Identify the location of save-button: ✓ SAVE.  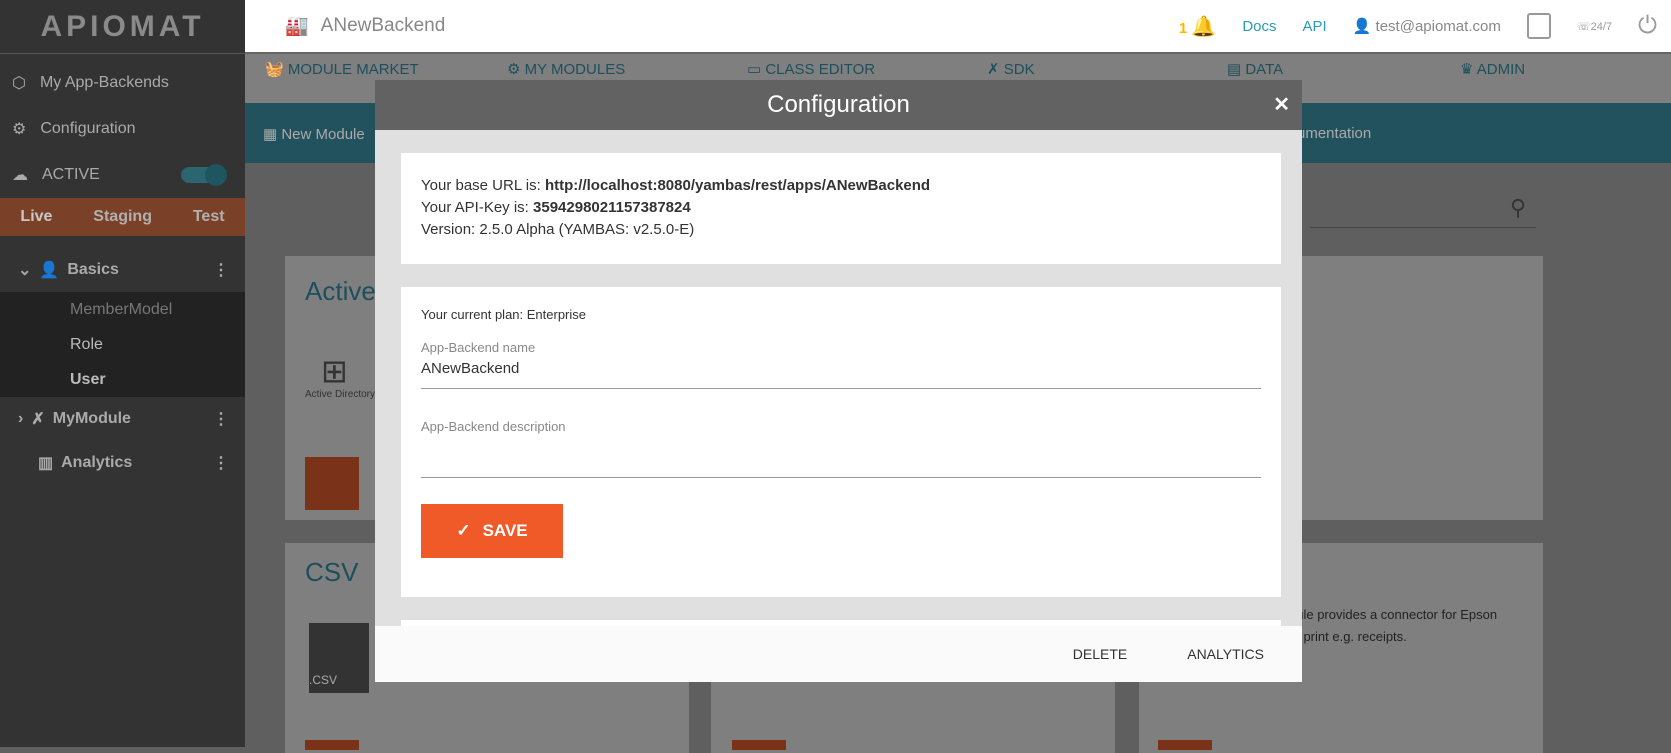
(492, 531).